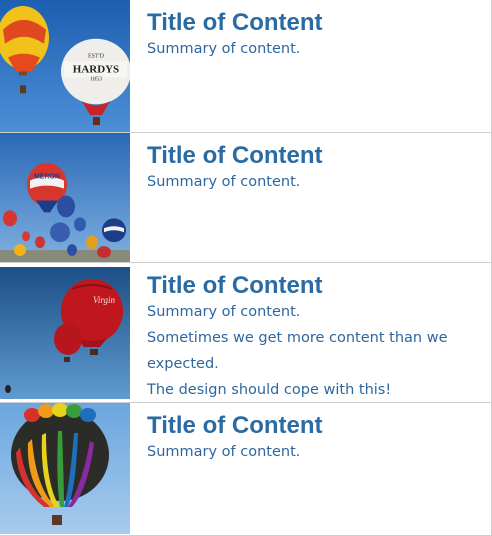 This screenshot has width=492, height=536. I want to click on svg-text: EST'D, so click(96, 57).